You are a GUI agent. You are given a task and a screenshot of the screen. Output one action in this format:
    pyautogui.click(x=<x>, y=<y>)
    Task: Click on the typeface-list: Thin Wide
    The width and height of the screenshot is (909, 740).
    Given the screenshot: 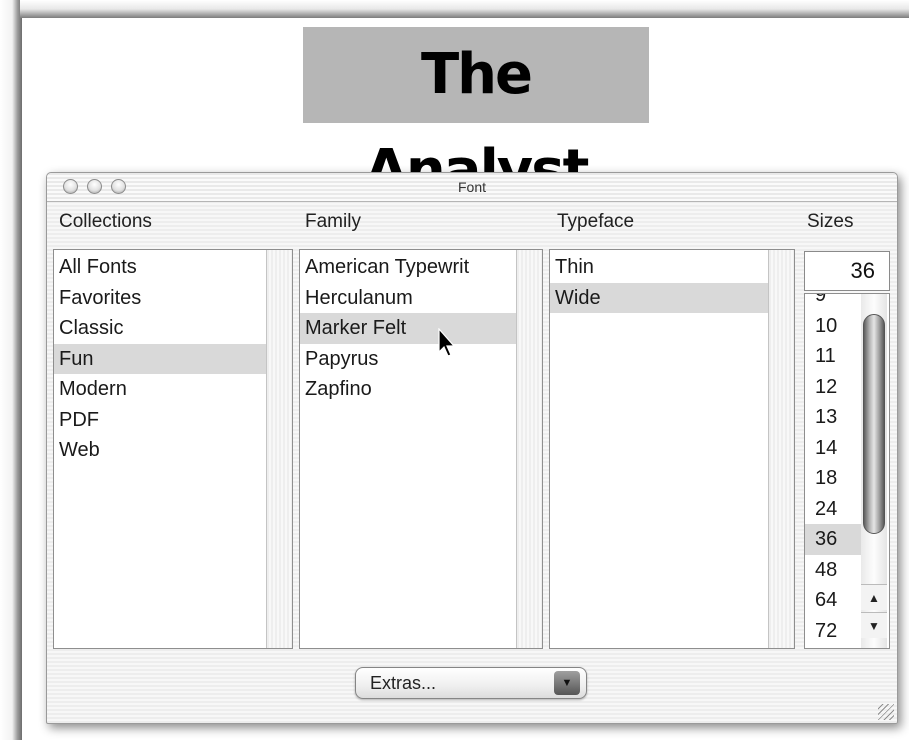 What is the action you would take?
    pyautogui.click(x=672, y=449)
    